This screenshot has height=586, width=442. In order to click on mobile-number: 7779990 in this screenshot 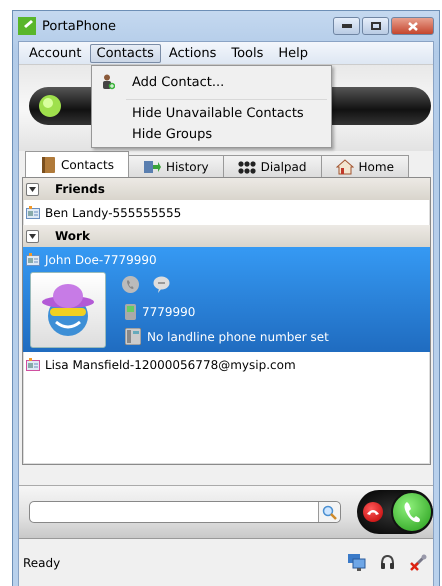, I will do `click(169, 312)`.